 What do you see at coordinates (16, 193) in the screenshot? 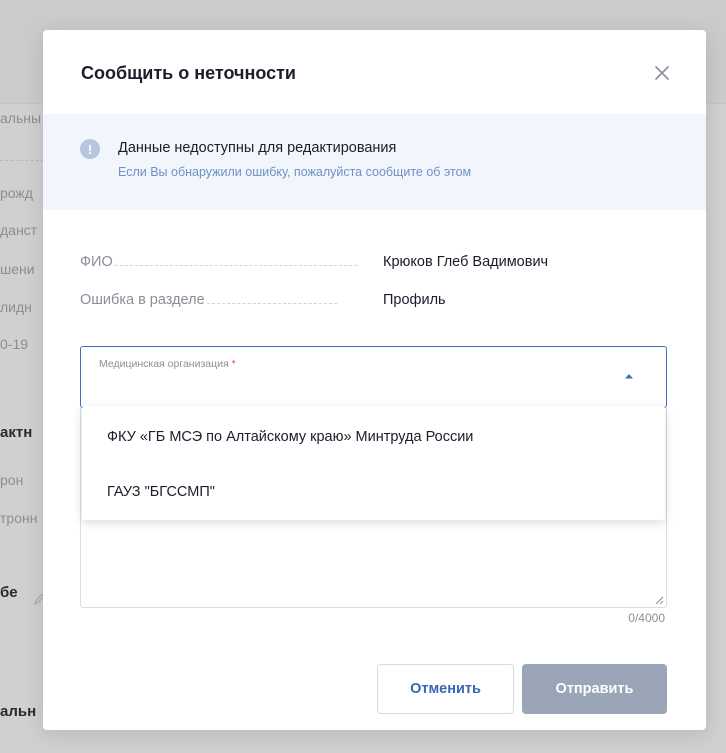
I see `background-text: рожд` at bounding box center [16, 193].